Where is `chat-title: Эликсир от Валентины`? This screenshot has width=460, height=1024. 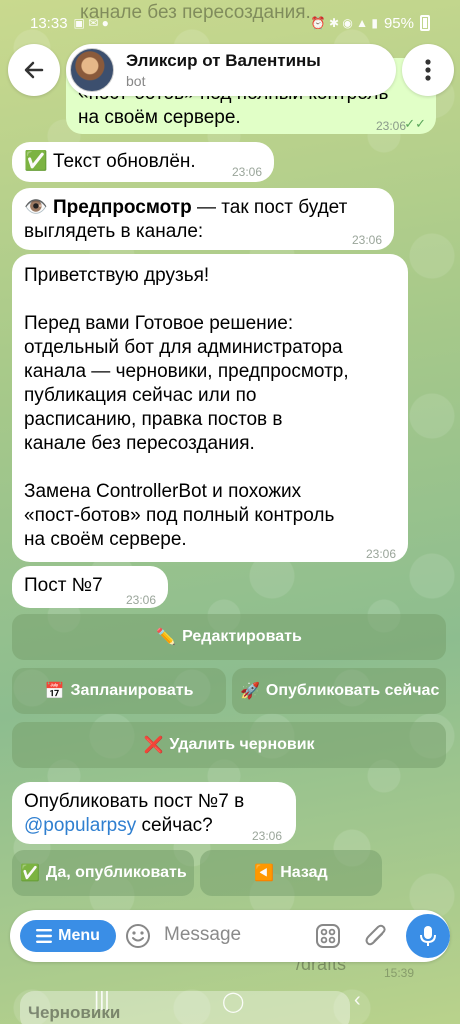
chat-title: Эликсир от Валентины is located at coordinates (223, 60).